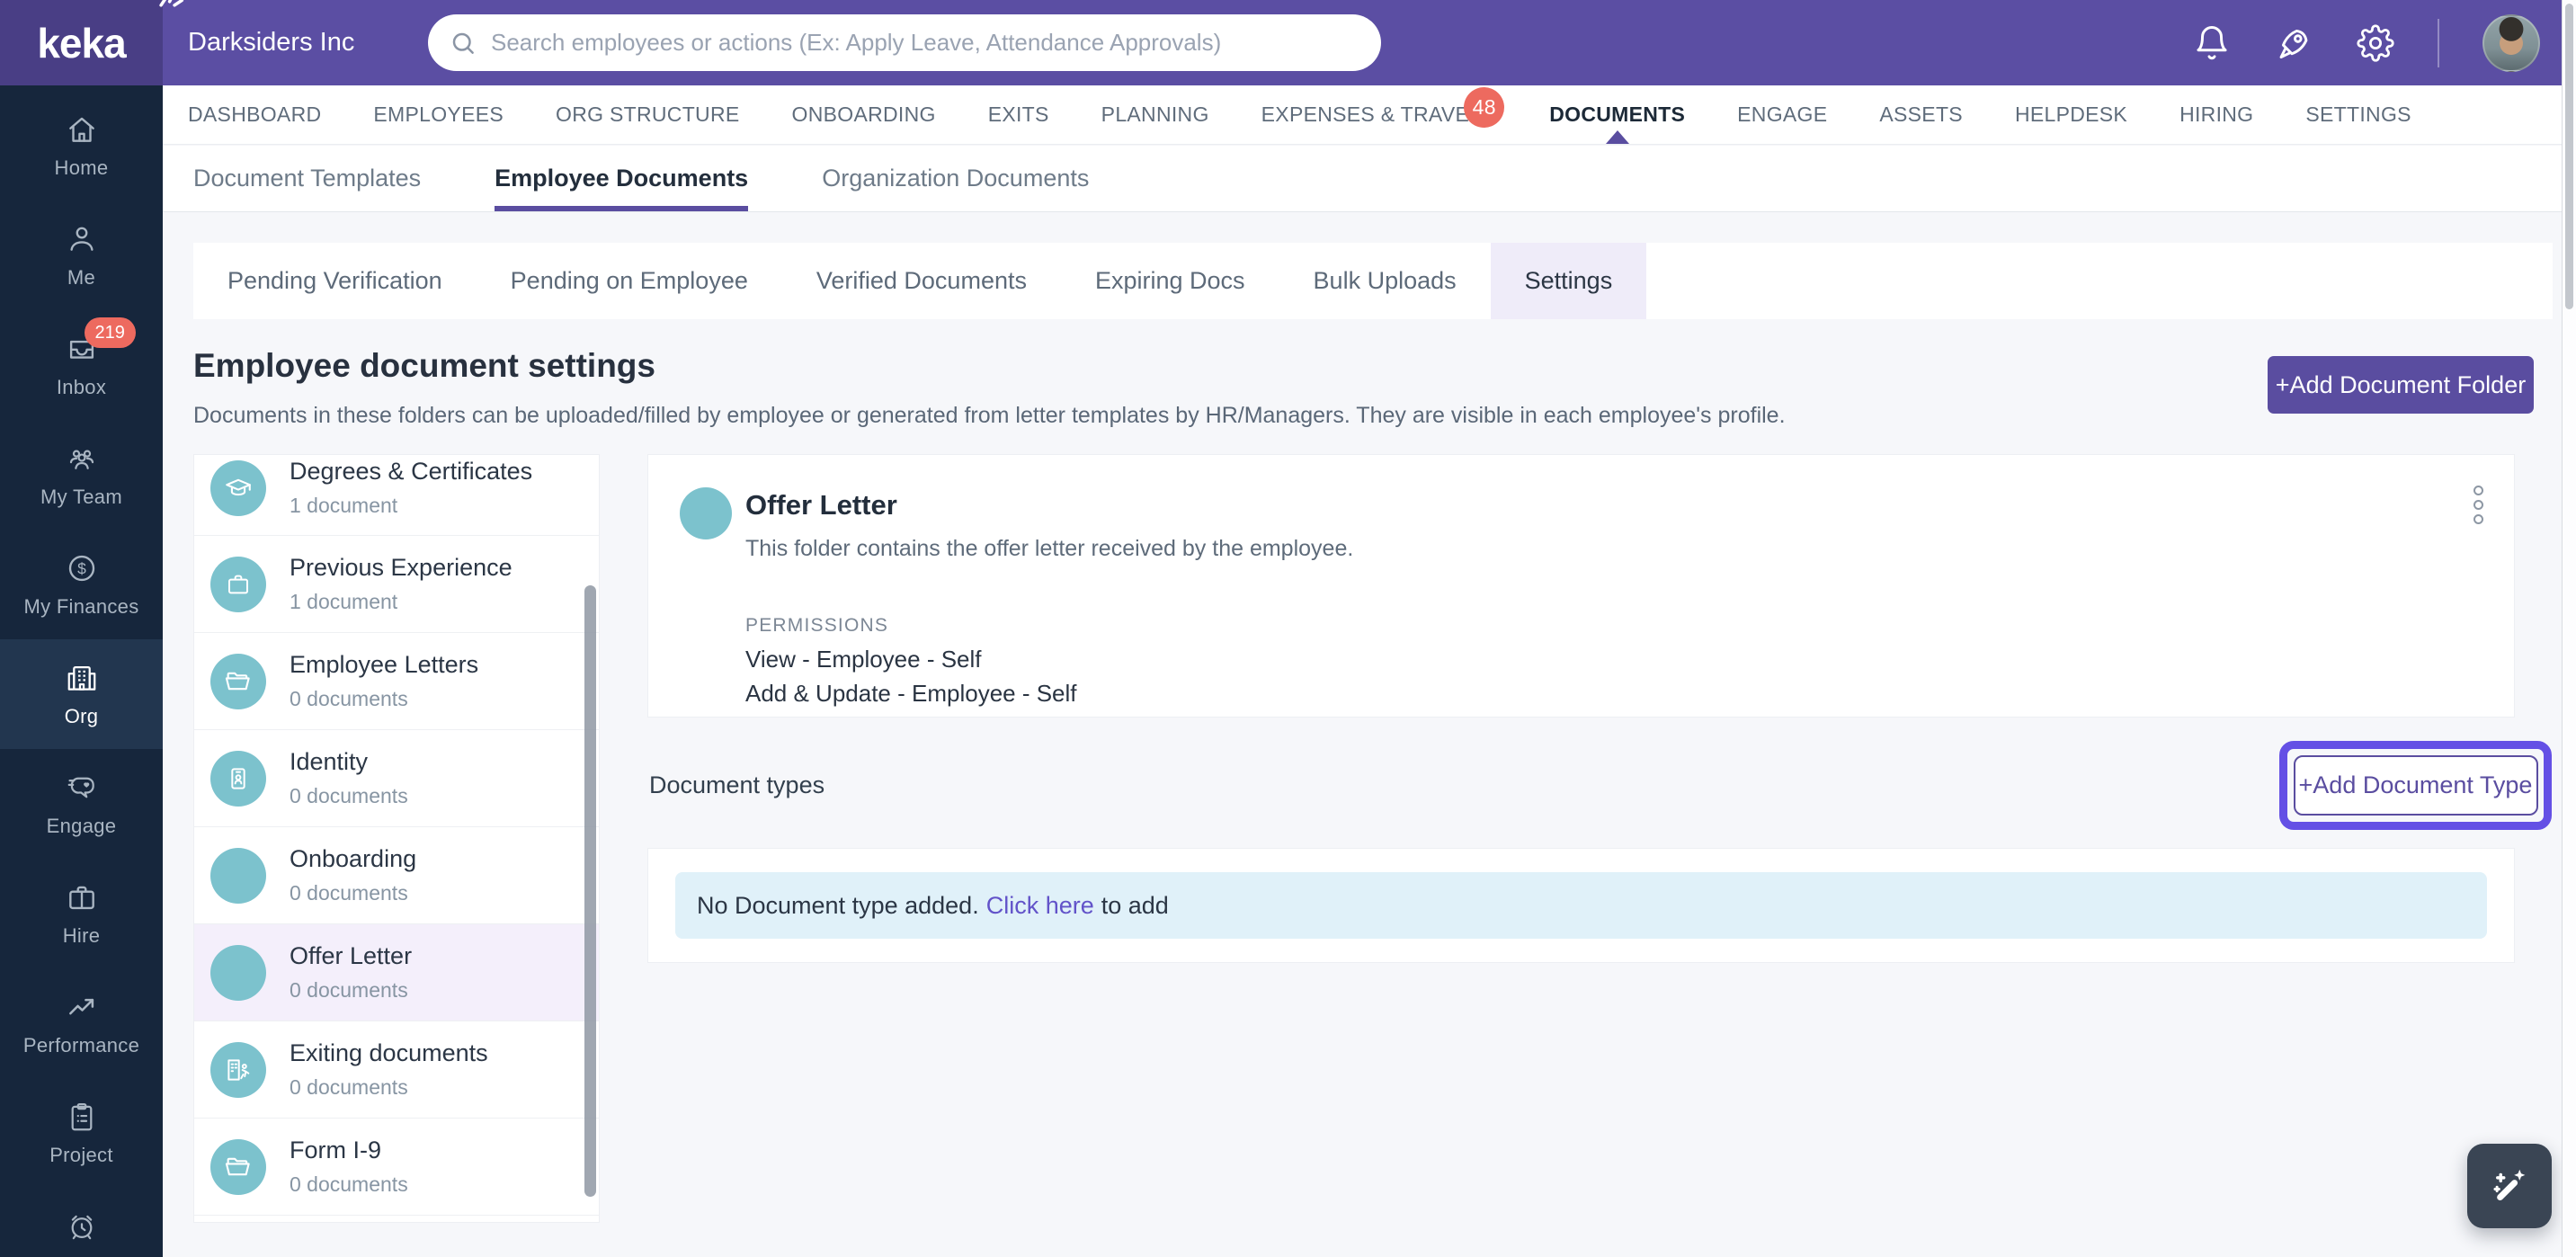 The width and height of the screenshot is (2576, 1257). Describe the element at coordinates (2358, 114) in the screenshot. I see `nav-settings: SETTINGS` at that location.